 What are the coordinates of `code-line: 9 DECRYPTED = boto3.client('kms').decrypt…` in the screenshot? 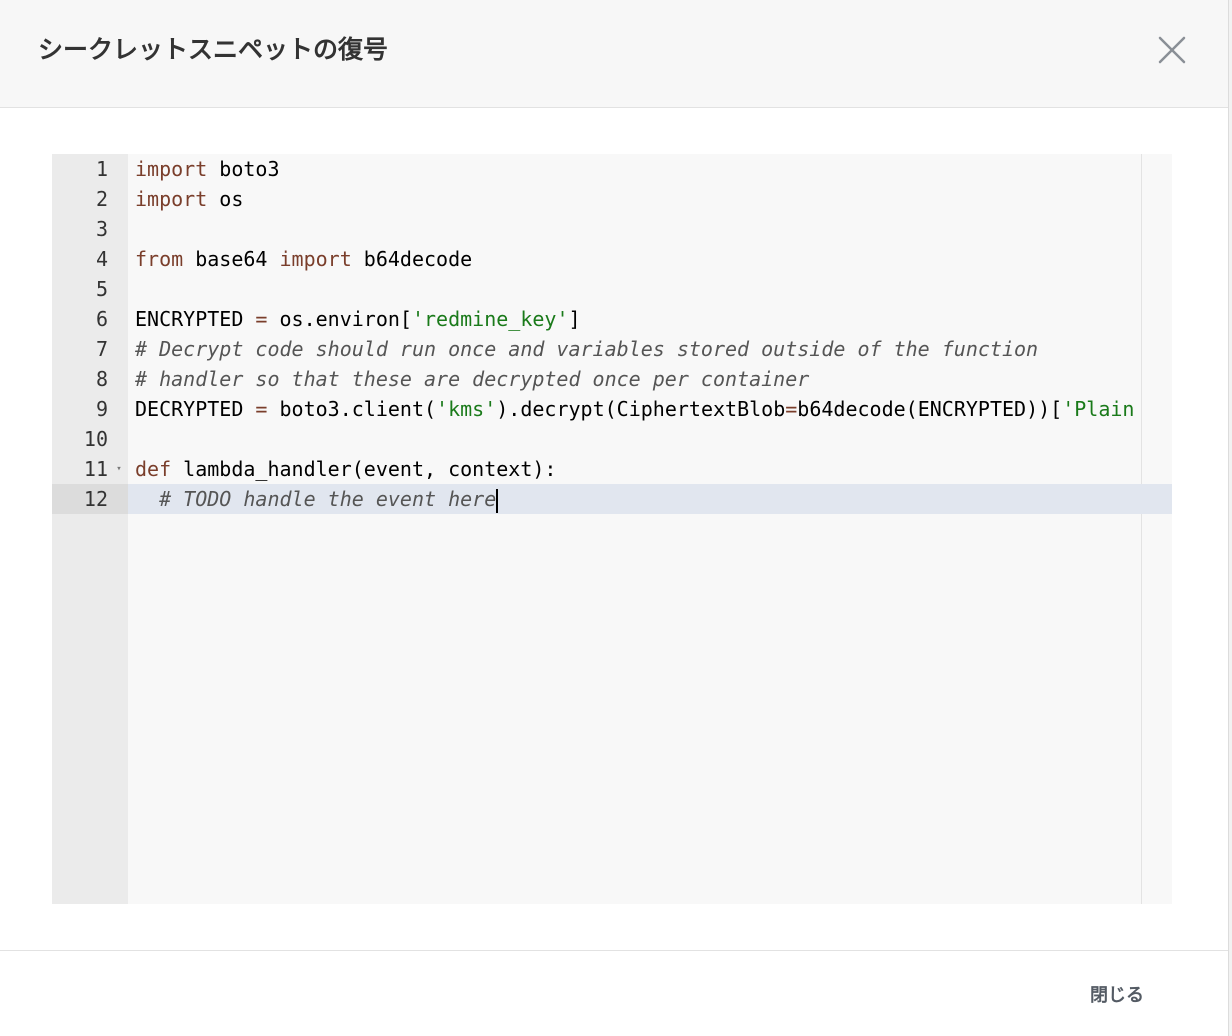 It's located at (612, 409).